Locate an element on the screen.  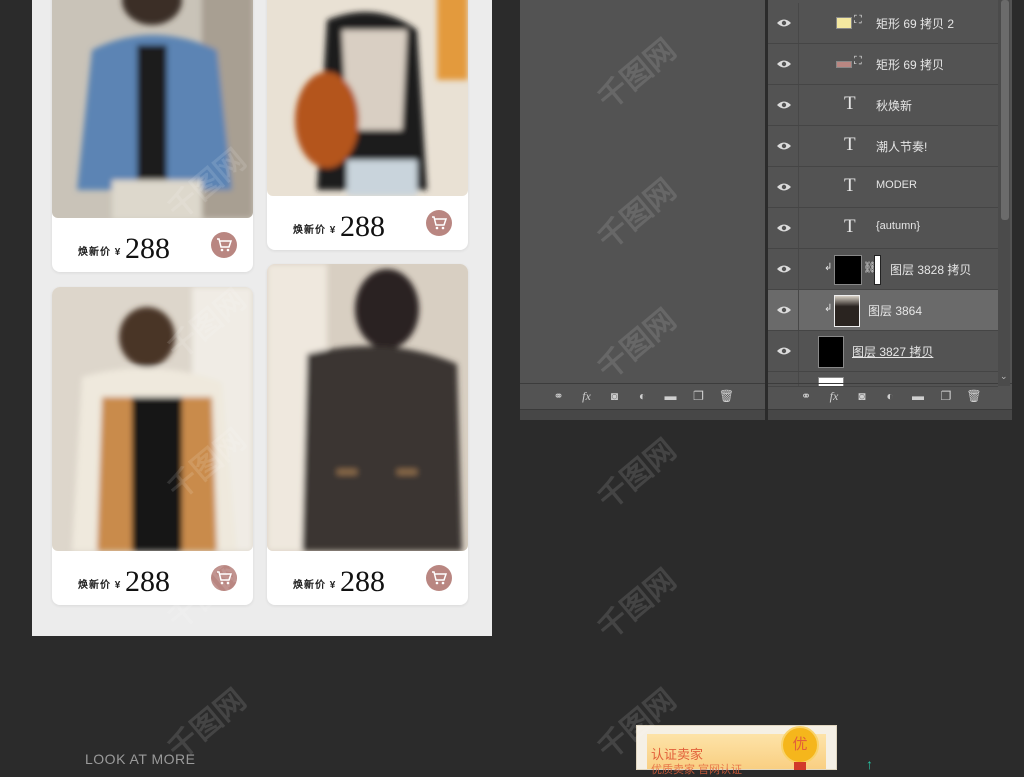
layer-name: 图层 3827 拷贝 is located at coordinates (893, 352).